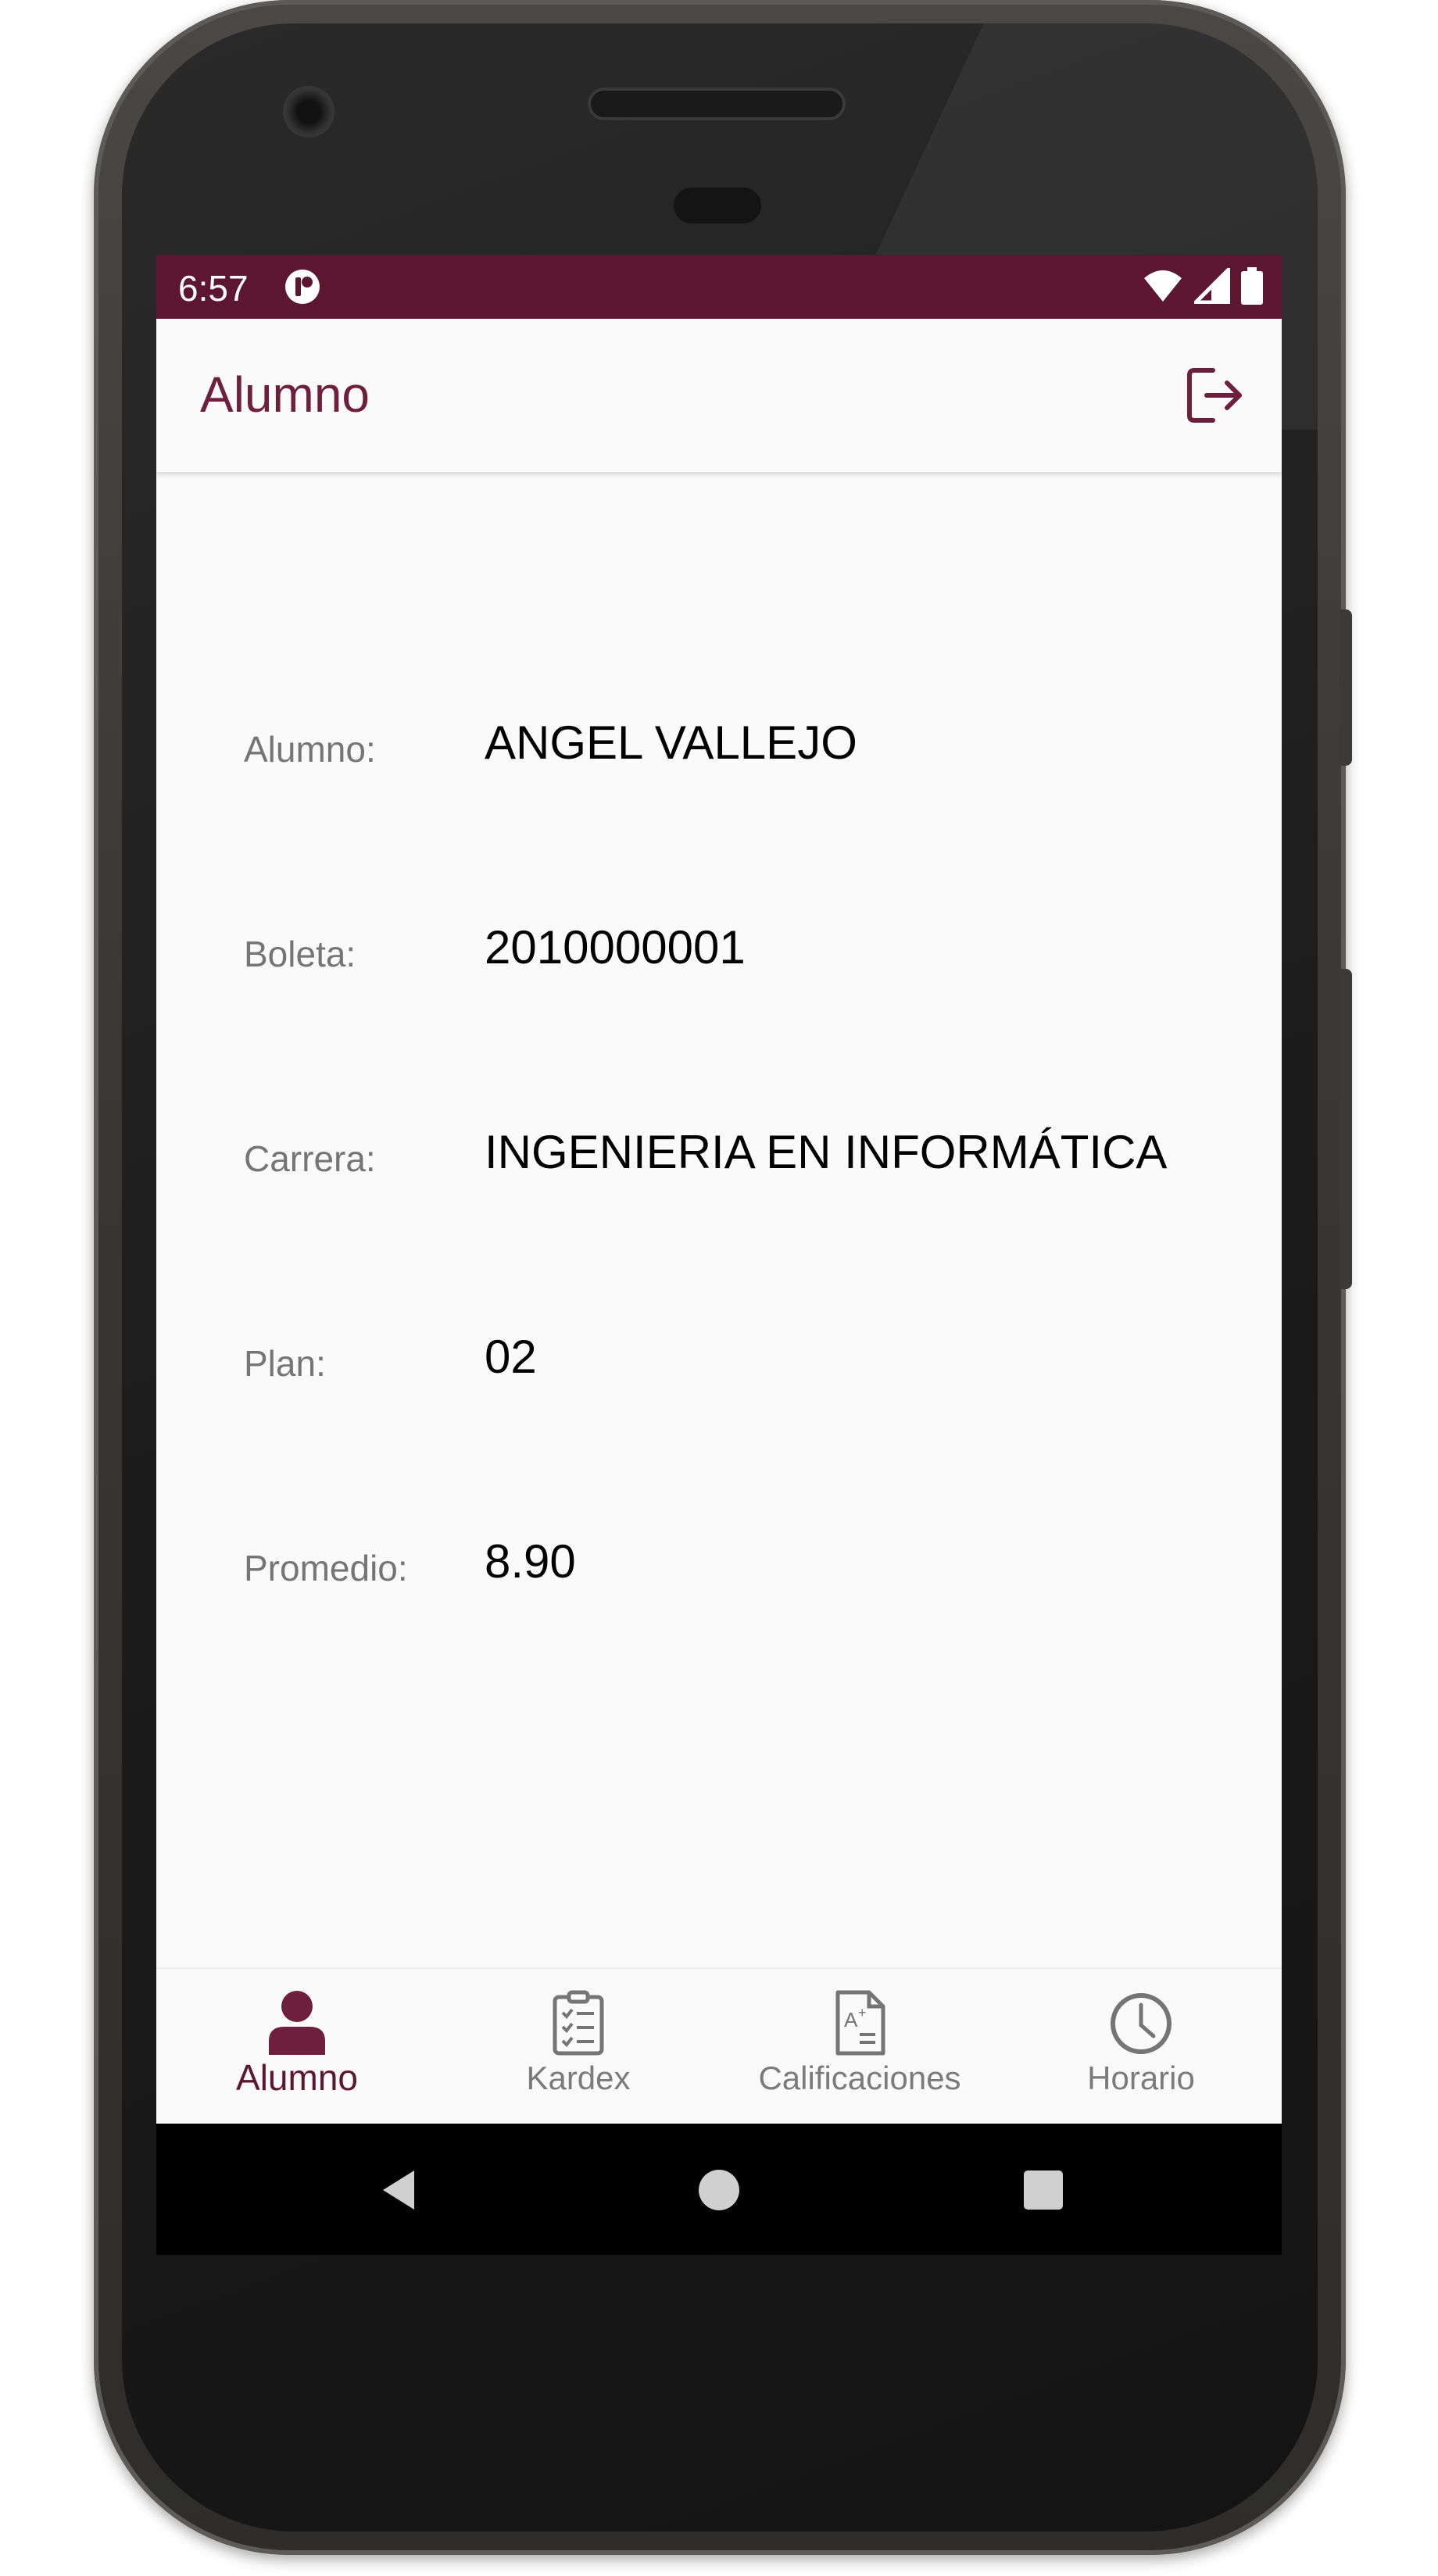 This screenshot has height=2576, width=1438. What do you see at coordinates (719, 287) in the screenshot?
I see `status-bar: 6:57` at bounding box center [719, 287].